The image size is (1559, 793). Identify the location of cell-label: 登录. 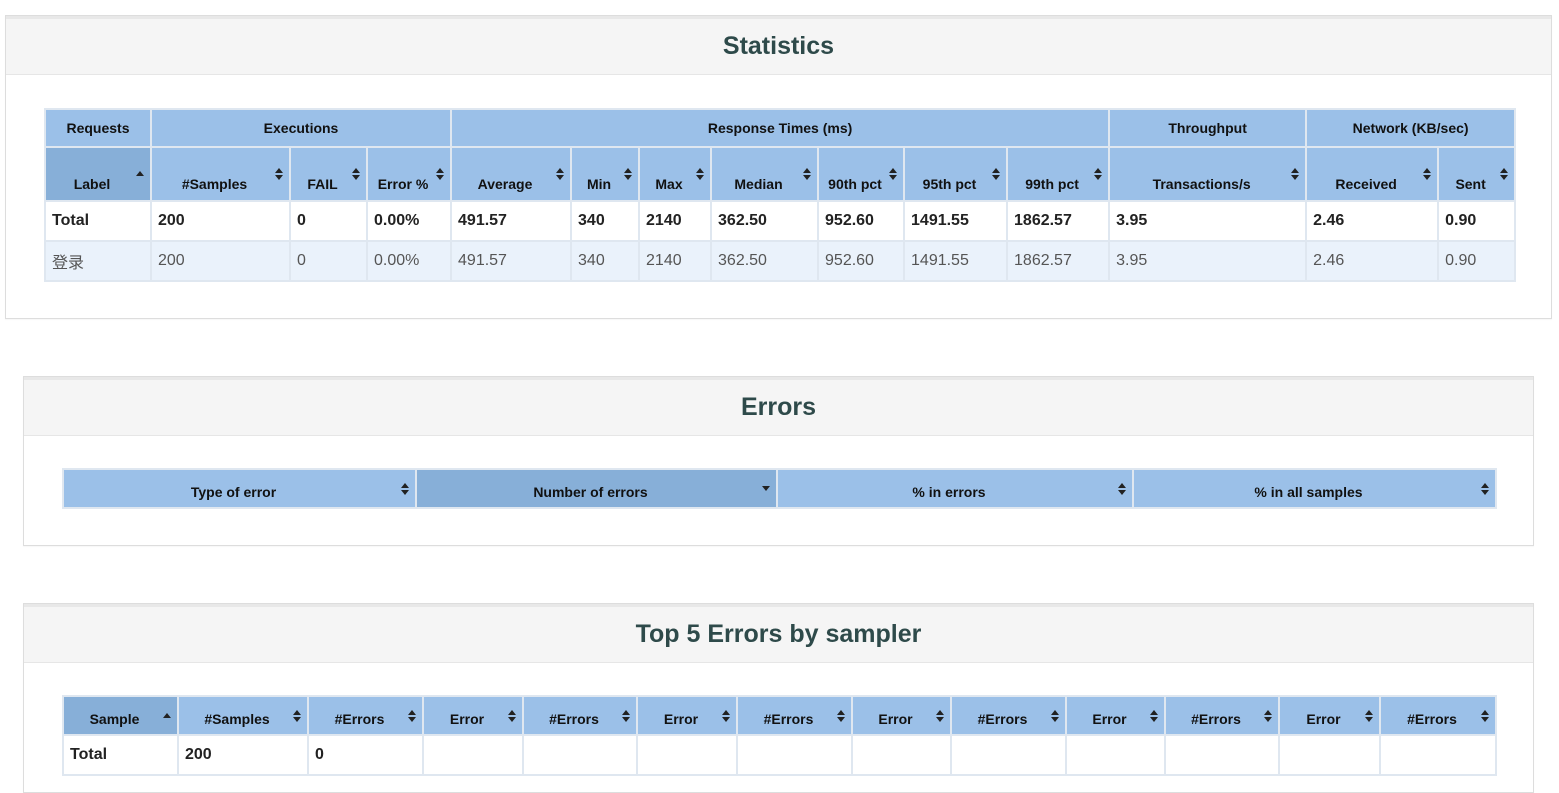
(98, 261).